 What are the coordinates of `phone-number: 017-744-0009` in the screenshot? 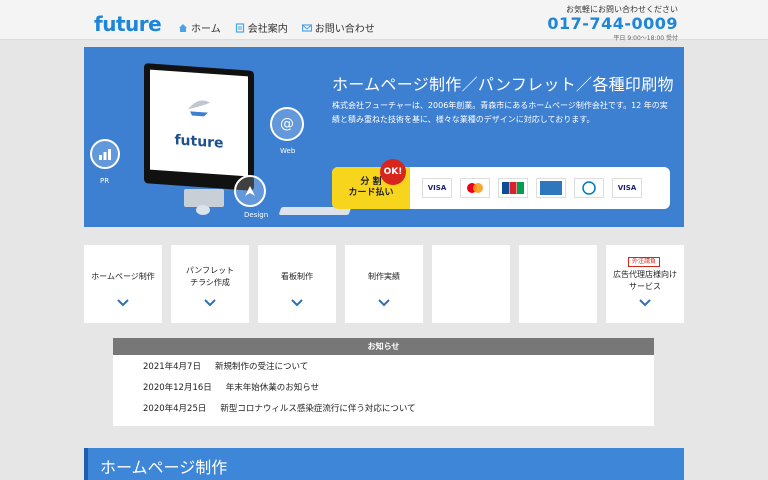 It's located at (612, 24).